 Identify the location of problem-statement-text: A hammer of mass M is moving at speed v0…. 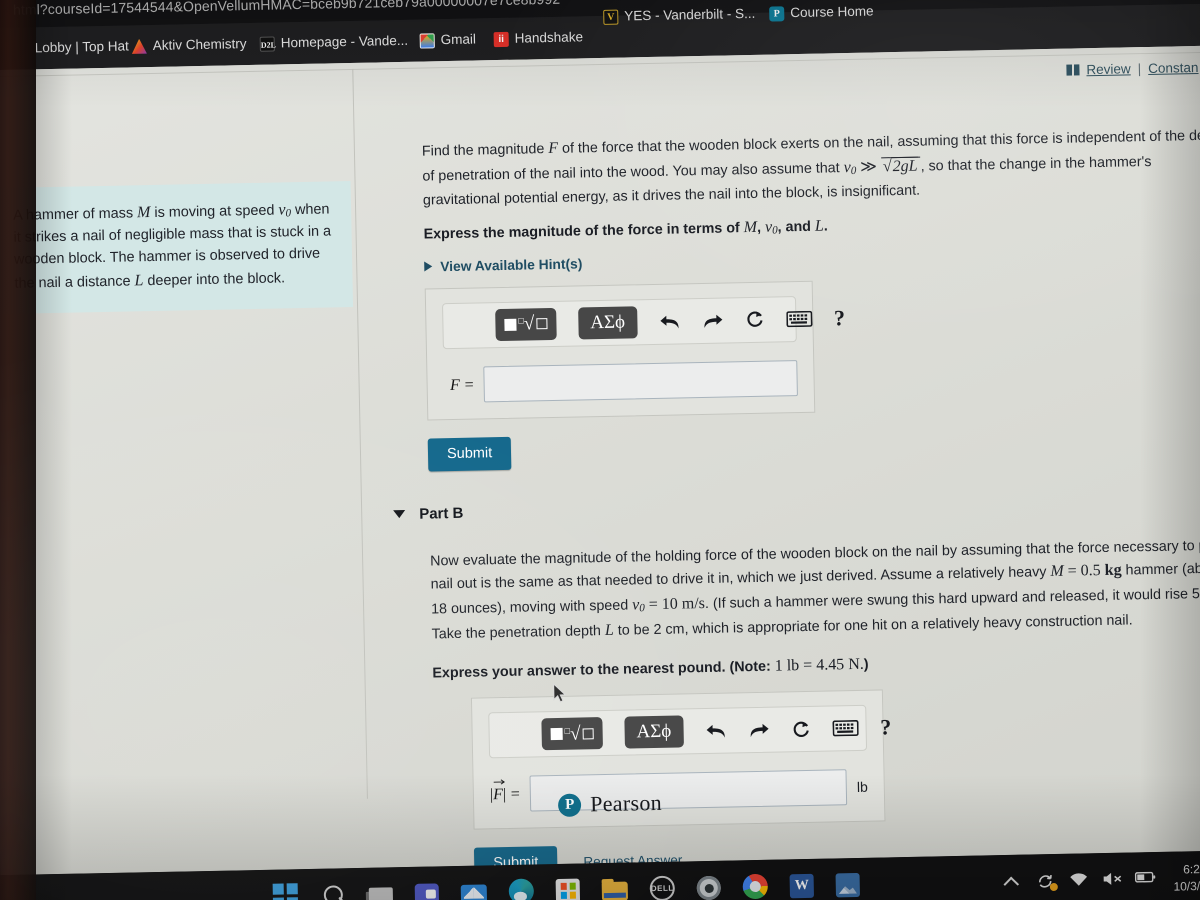
(172, 246).